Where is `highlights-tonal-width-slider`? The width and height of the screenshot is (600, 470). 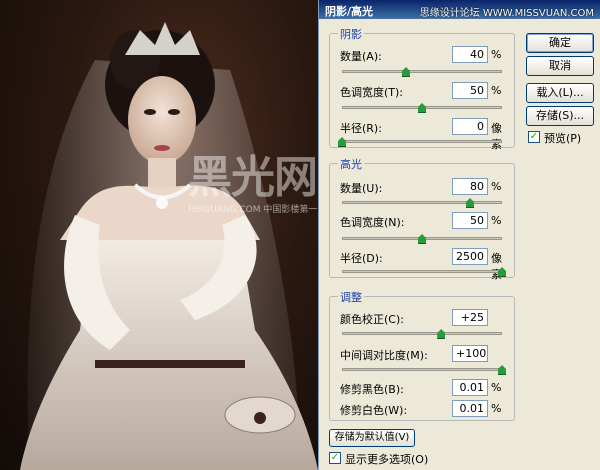 highlights-tonal-width-slider is located at coordinates (422, 239).